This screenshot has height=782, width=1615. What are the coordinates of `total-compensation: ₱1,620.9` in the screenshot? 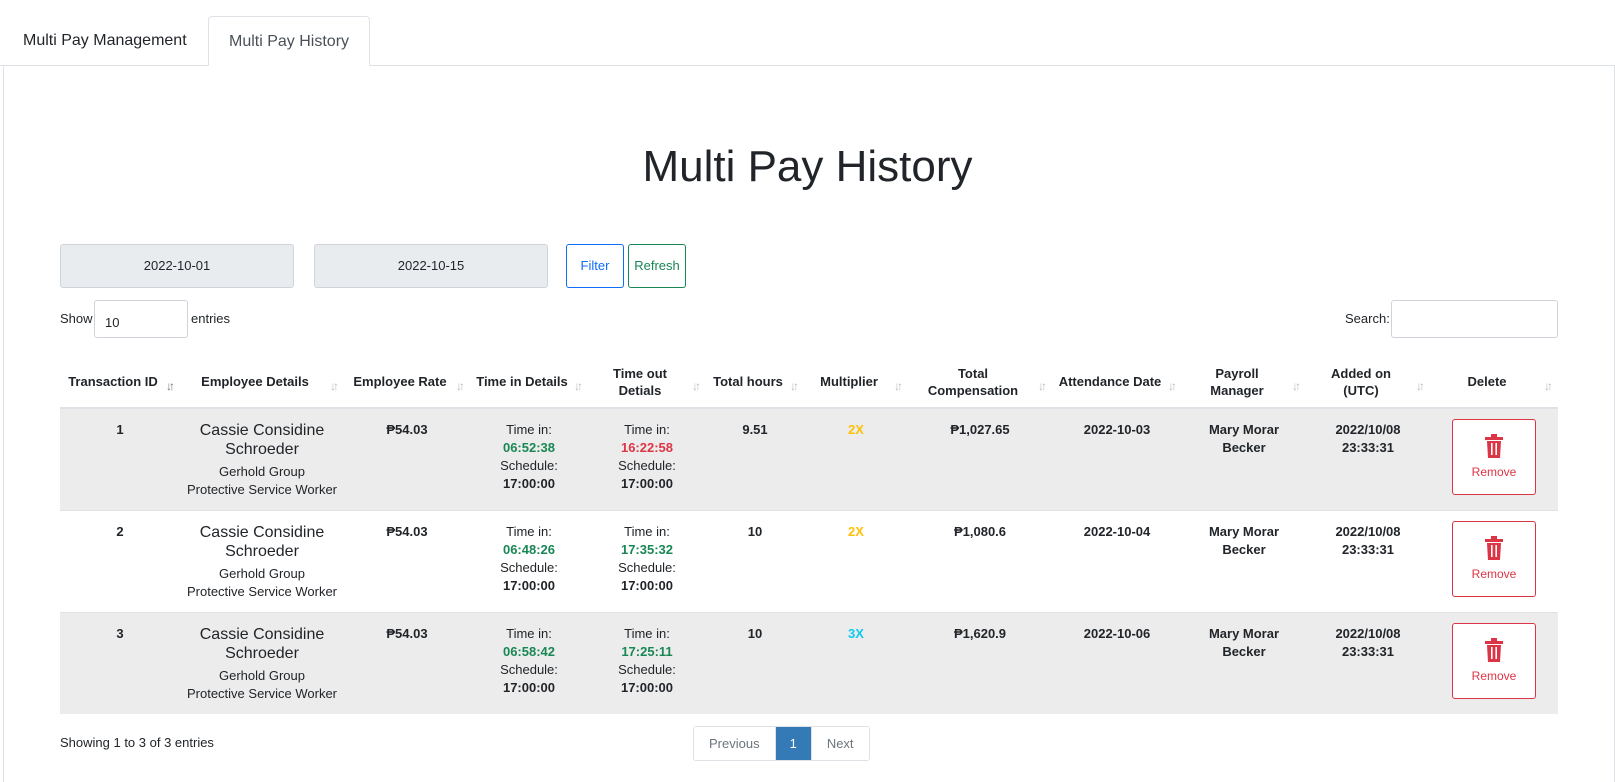 It's located at (980, 662).